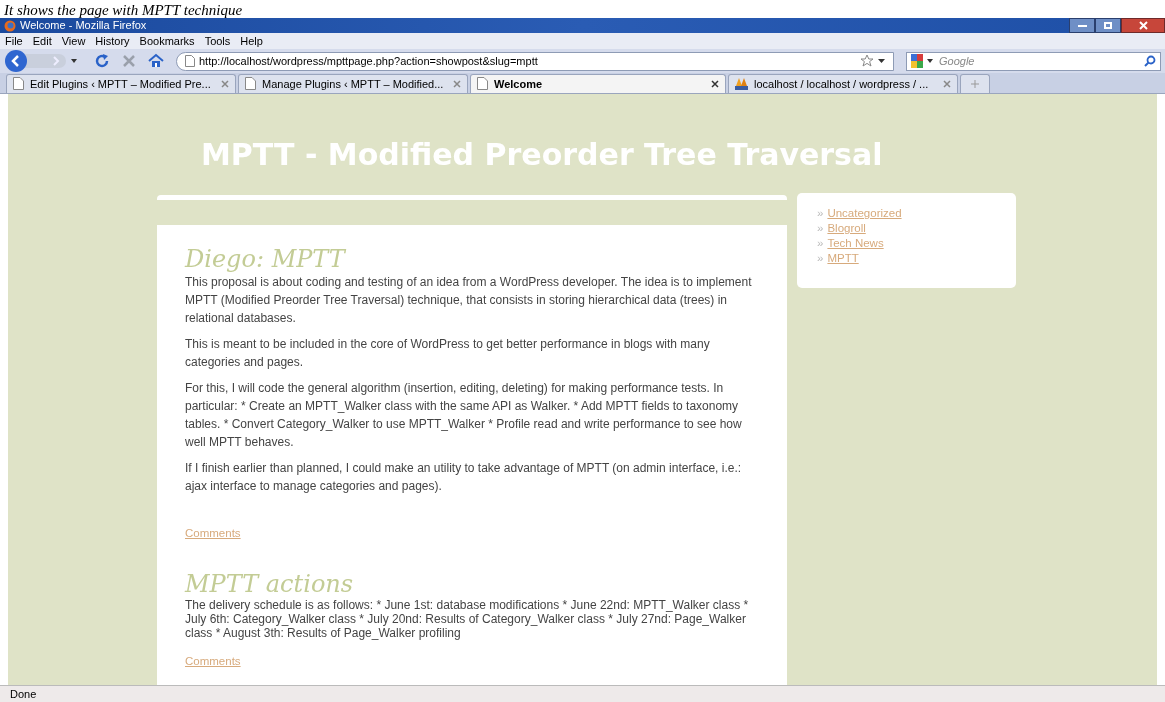 The height and width of the screenshot is (702, 1165). I want to click on browser-tab: Welcome, so click(598, 83).